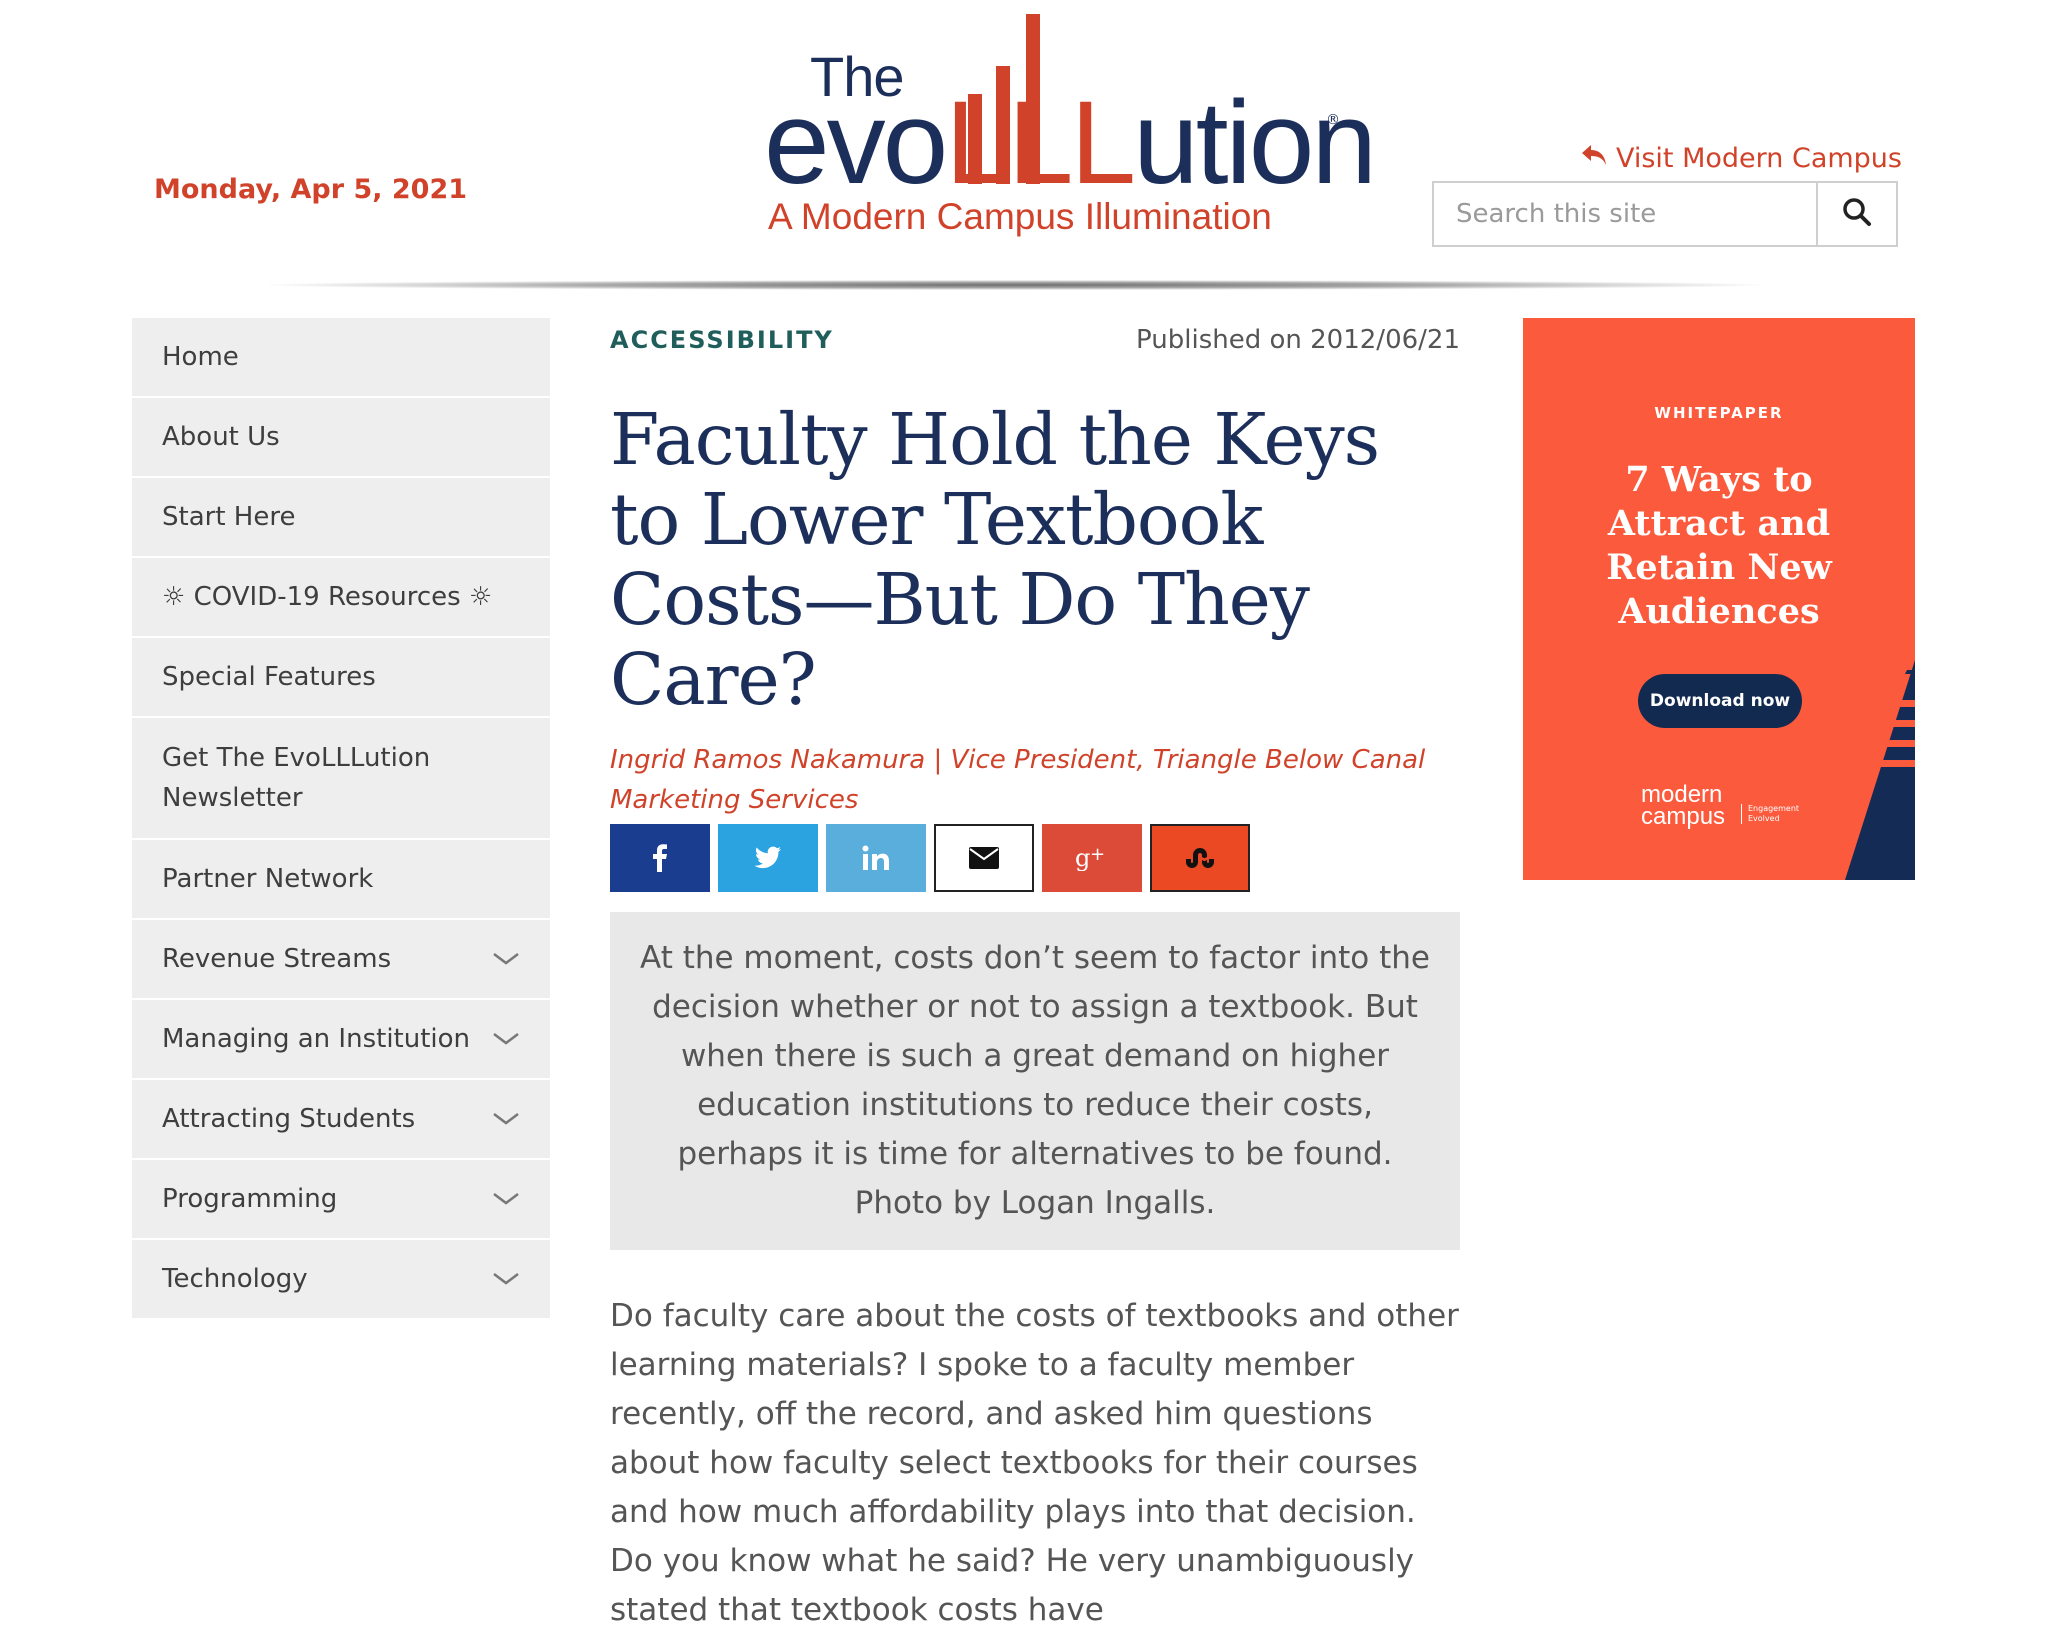 Image resolution: width=2048 pixels, height=1635 pixels. What do you see at coordinates (1070, 143) in the screenshot?
I see `logo-wordmark: evoLLLution` at bounding box center [1070, 143].